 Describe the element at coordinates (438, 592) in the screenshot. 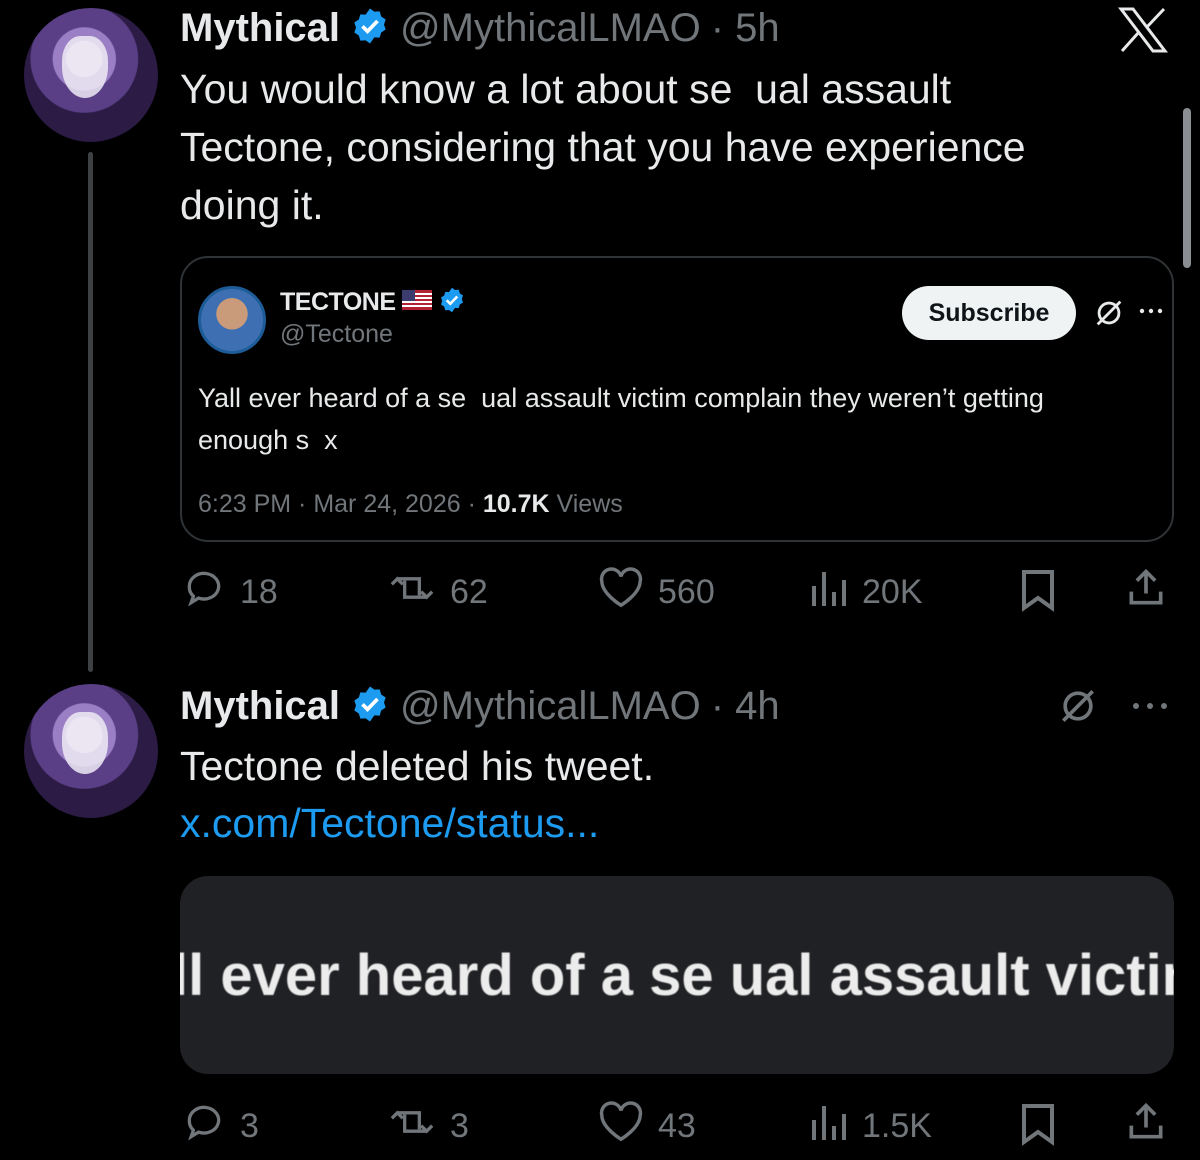

I see `repost-button: 62` at that location.